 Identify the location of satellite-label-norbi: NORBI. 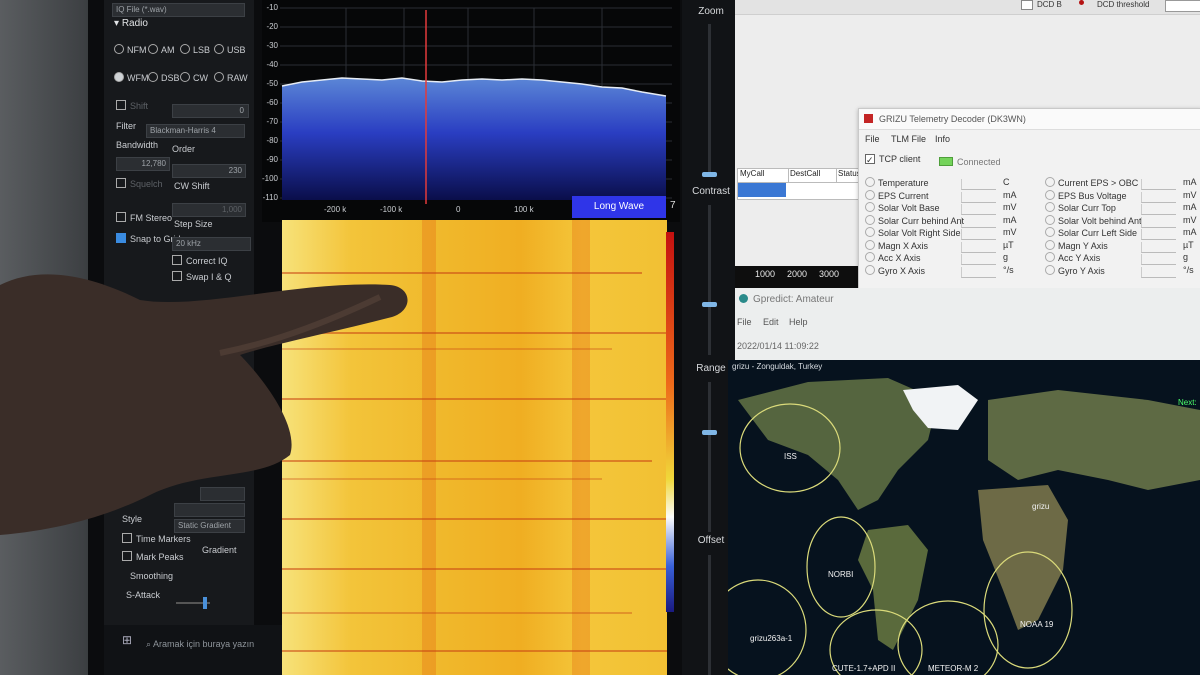
(840, 574).